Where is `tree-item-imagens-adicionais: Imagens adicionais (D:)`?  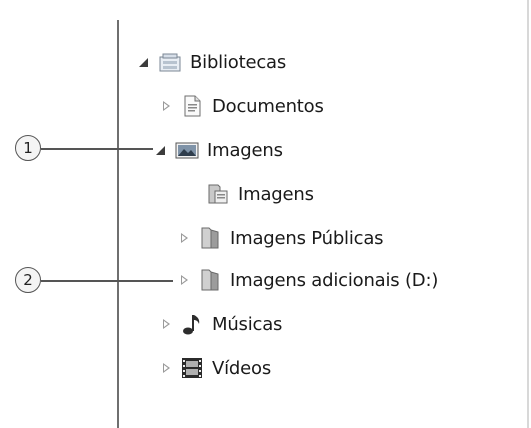
tree-item-imagens-adicionais: Imagens adicionais (D:) is located at coordinates (308, 280).